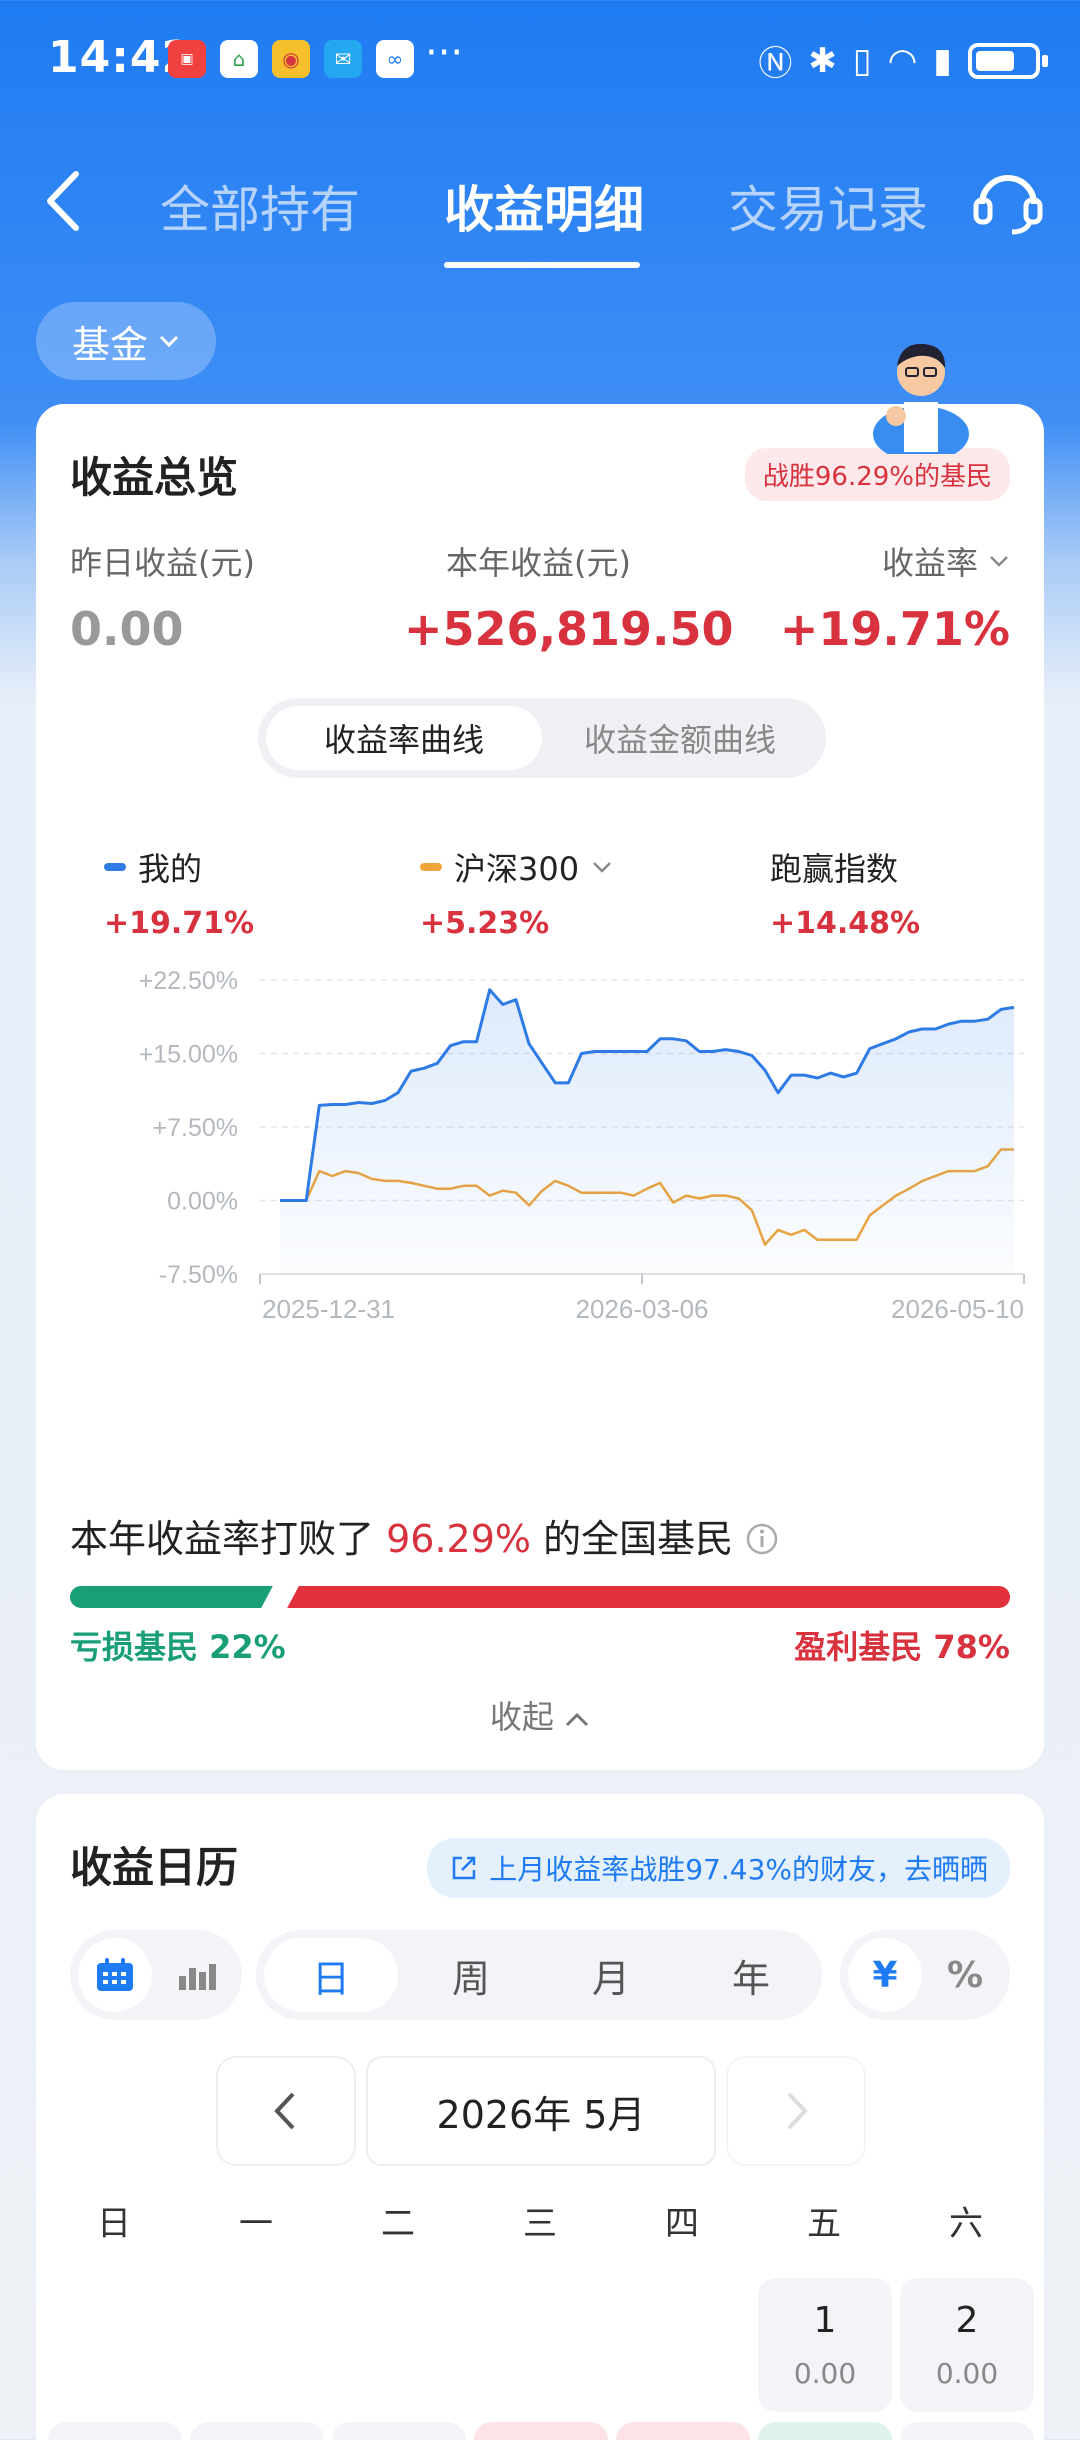 The height and width of the screenshot is (2440, 1080). Describe the element at coordinates (957, 1309) in the screenshot. I see `x-tick-label: 2026-05-10` at that location.